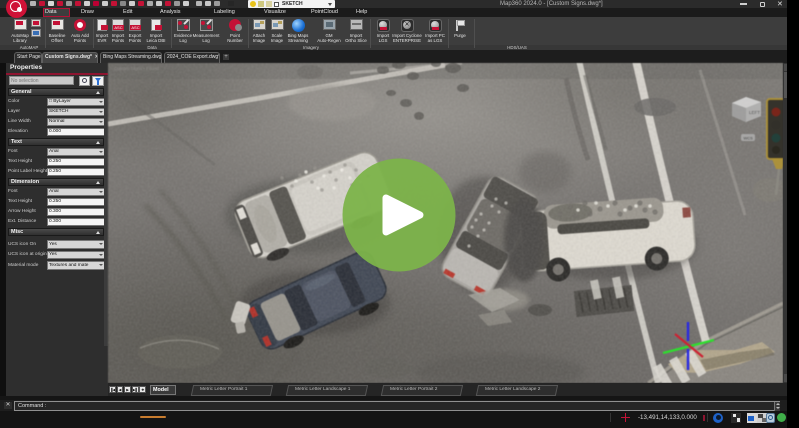 This screenshot has width=799, height=428. What do you see at coordinates (749, 138) in the screenshot?
I see `svg-text: WCS` at bounding box center [749, 138].